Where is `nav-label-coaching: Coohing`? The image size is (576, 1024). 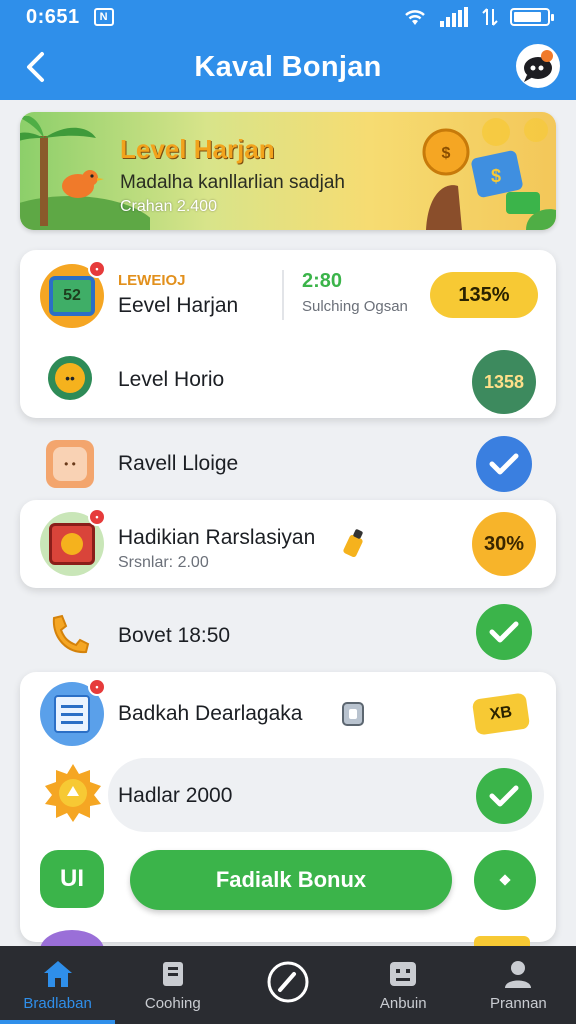
nav-label-coaching: Coohing is located at coordinates (172, 1003).